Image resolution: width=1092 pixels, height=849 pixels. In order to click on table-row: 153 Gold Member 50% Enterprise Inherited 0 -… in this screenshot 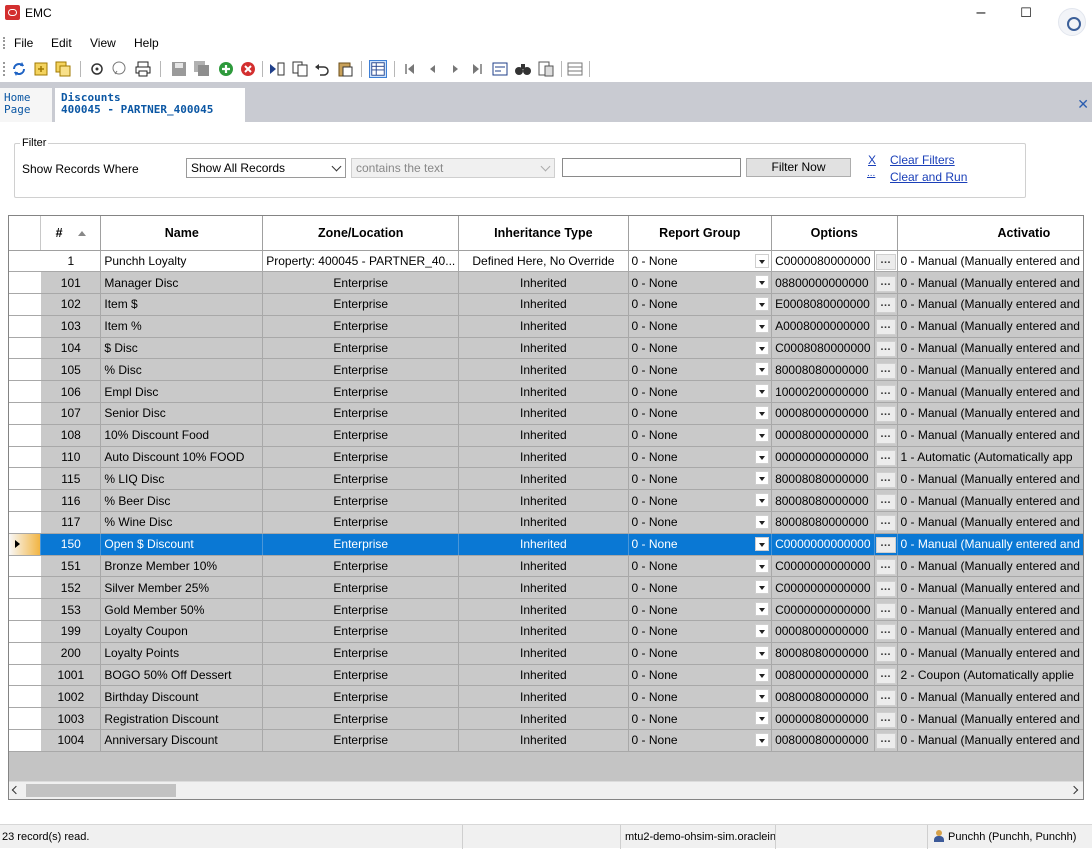, I will do `click(546, 610)`.